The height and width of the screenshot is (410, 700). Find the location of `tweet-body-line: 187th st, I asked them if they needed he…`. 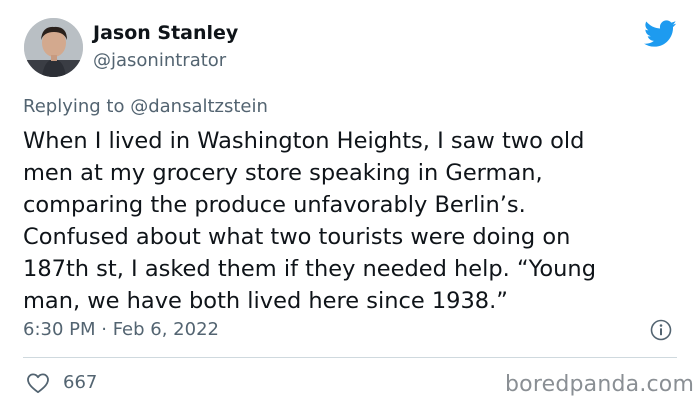

tweet-body-line: 187th st, I asked them if they needed he… is located at coordinates (309, 269).